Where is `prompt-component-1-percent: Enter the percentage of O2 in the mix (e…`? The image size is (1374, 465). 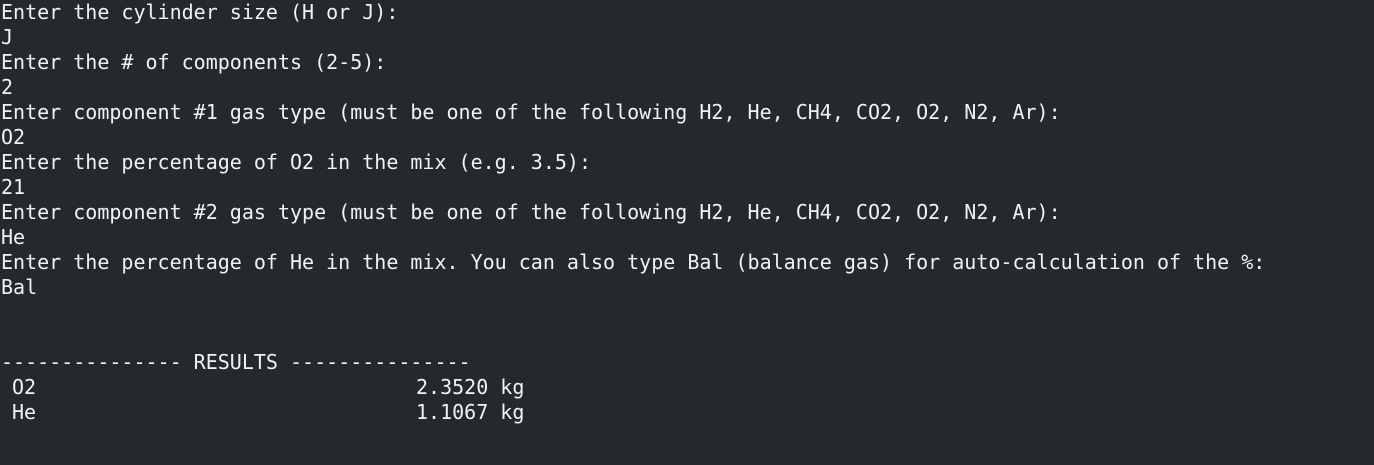 prompt-component-1-percent: Enter the percentage of O2 in the mix (e… is located at coordinates (296, 162).